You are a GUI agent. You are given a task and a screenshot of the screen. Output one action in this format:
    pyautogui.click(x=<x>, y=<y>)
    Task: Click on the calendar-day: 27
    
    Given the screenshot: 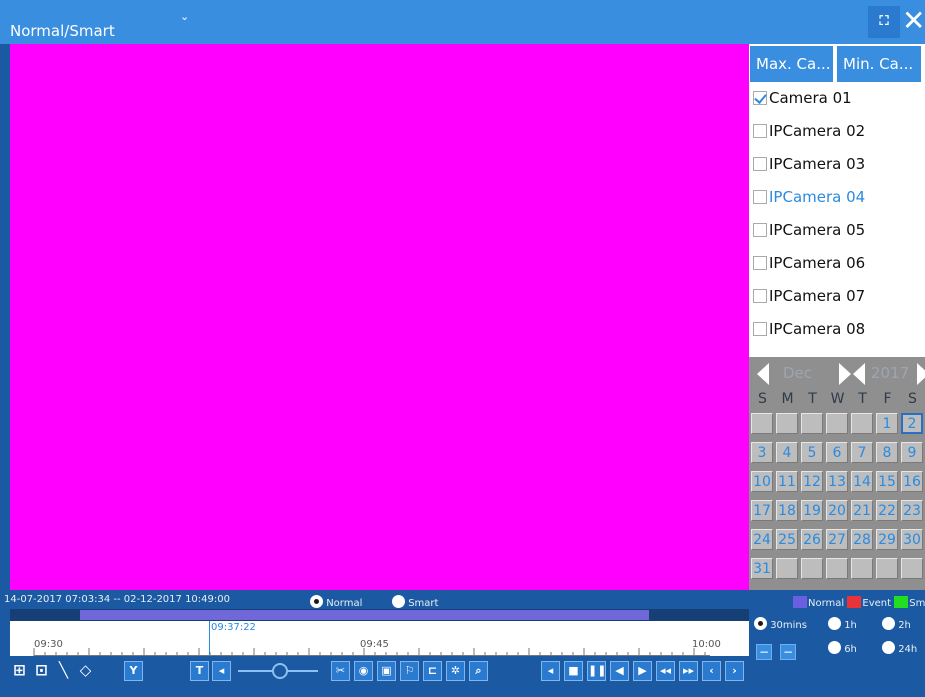 What is the action you would take?
    pyautogui.click(x=837, y=539)
    